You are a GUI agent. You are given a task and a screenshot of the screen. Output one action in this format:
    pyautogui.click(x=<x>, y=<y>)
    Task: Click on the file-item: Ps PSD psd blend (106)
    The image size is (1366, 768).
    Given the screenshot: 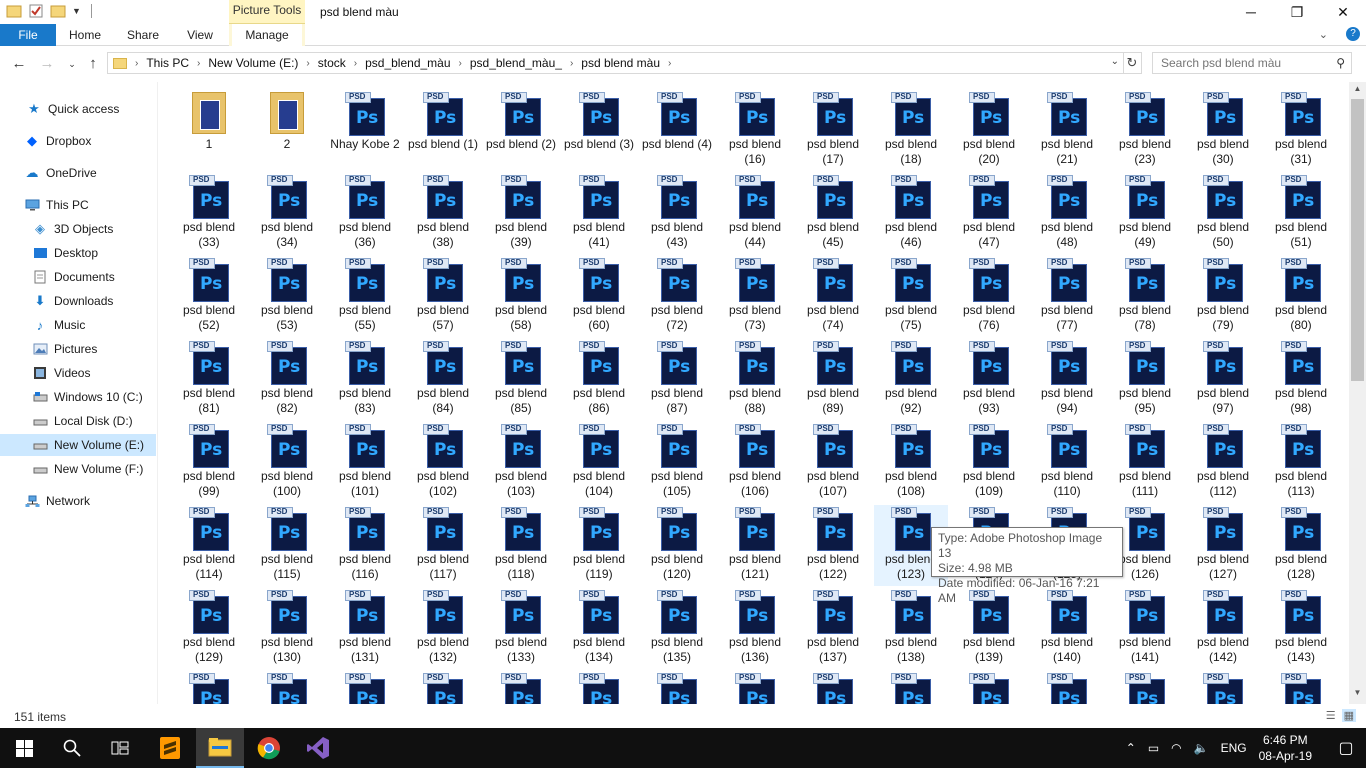 What is the action you would take?
    pyautogui.click(x=755, y=462)
    